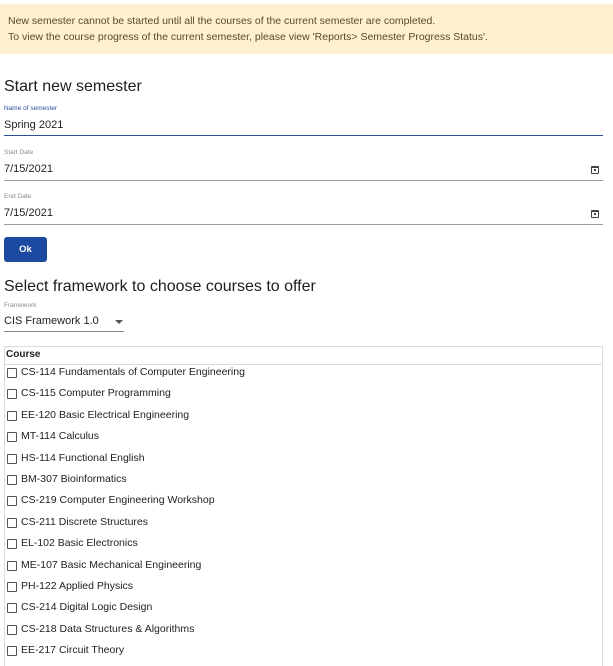  I want to click on course-label: CS-211 Discrete Structures, so click(85, 521).